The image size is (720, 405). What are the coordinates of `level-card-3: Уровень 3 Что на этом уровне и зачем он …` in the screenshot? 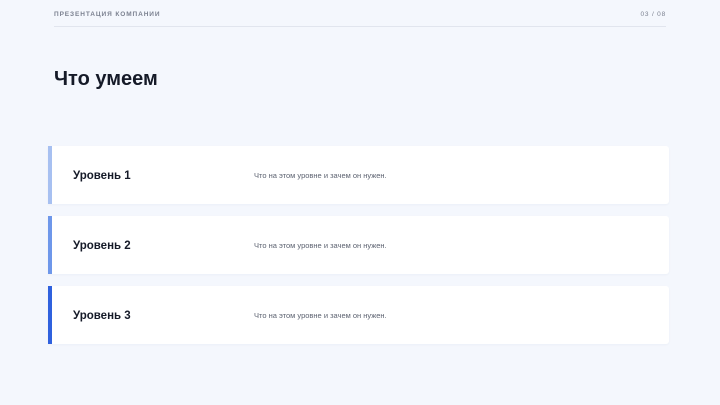 It's located at (358, 315).